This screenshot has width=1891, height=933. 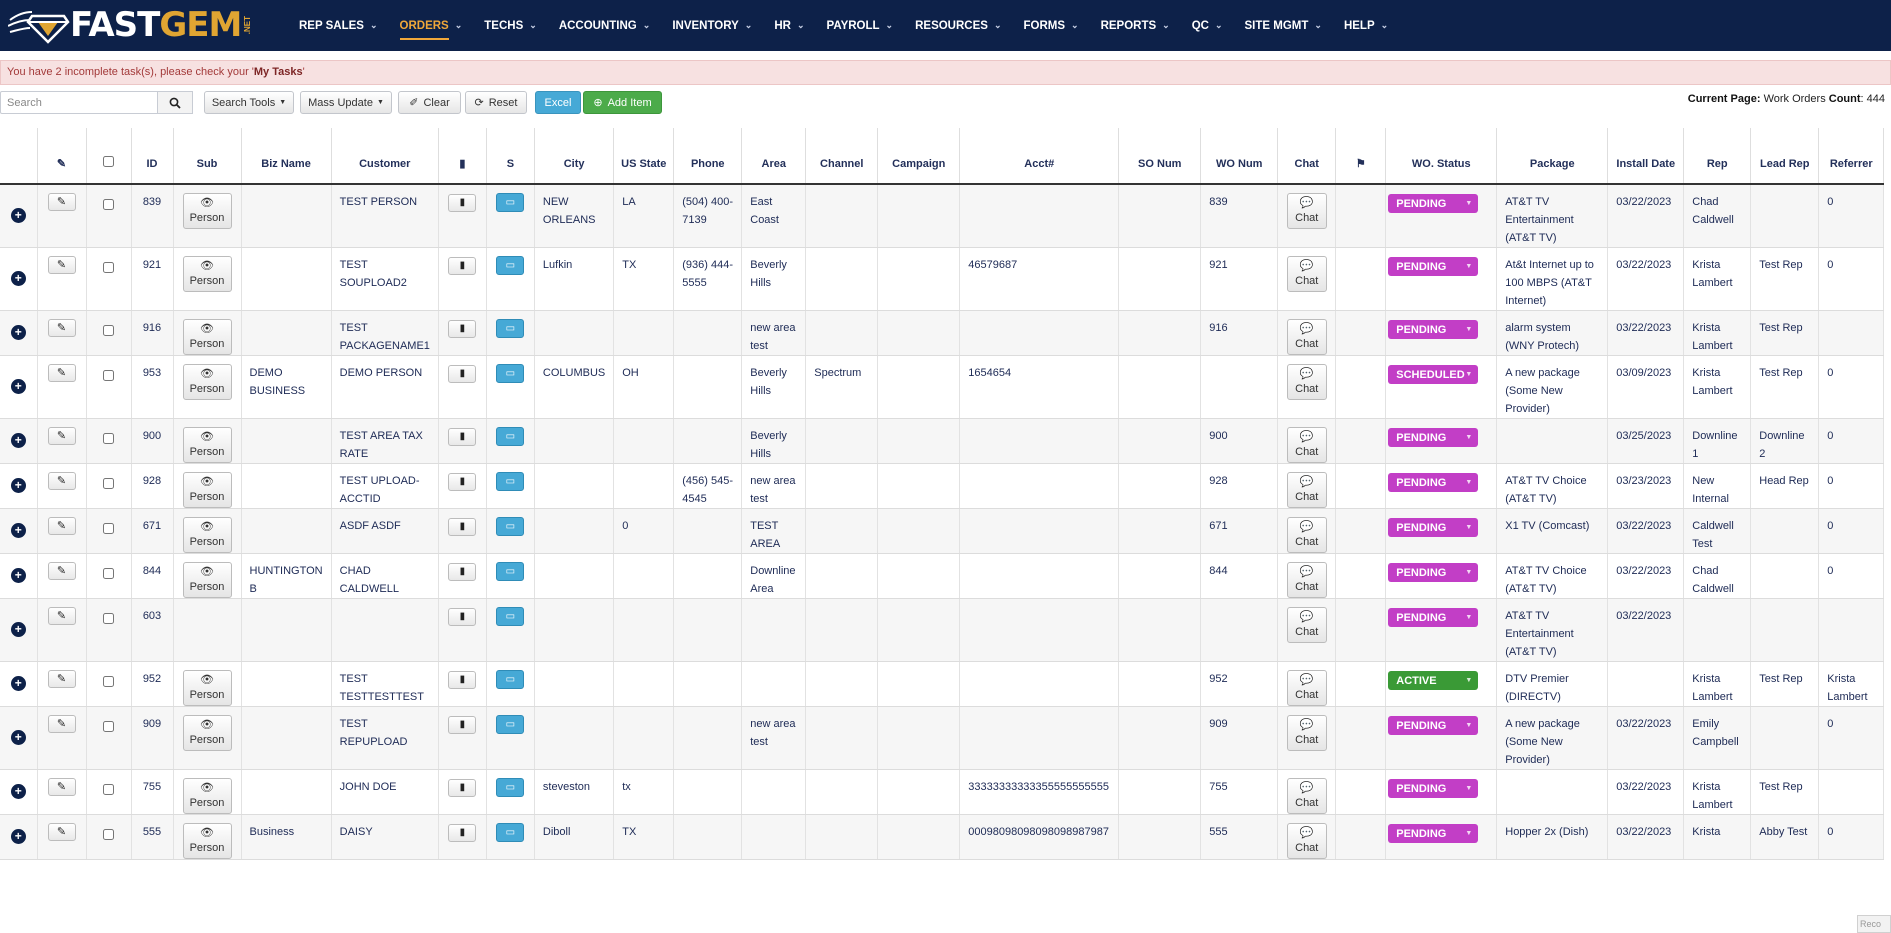 What do you see at coordinates (1785, 156) in the screenshot?
I see `column-header-lead-rep: Lead Rep` at bounding box center [1785, 156].